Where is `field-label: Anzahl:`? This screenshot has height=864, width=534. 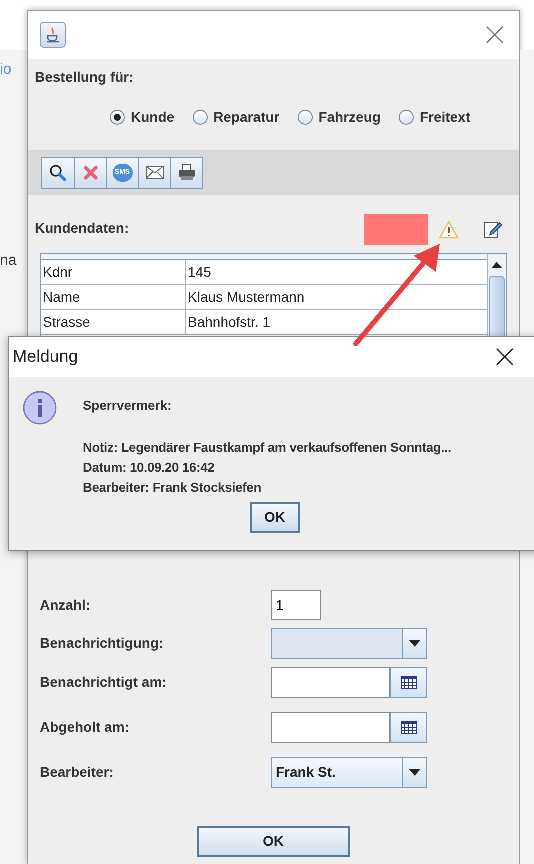 field-label: Anzahl: is located at coordinates (66, 605).